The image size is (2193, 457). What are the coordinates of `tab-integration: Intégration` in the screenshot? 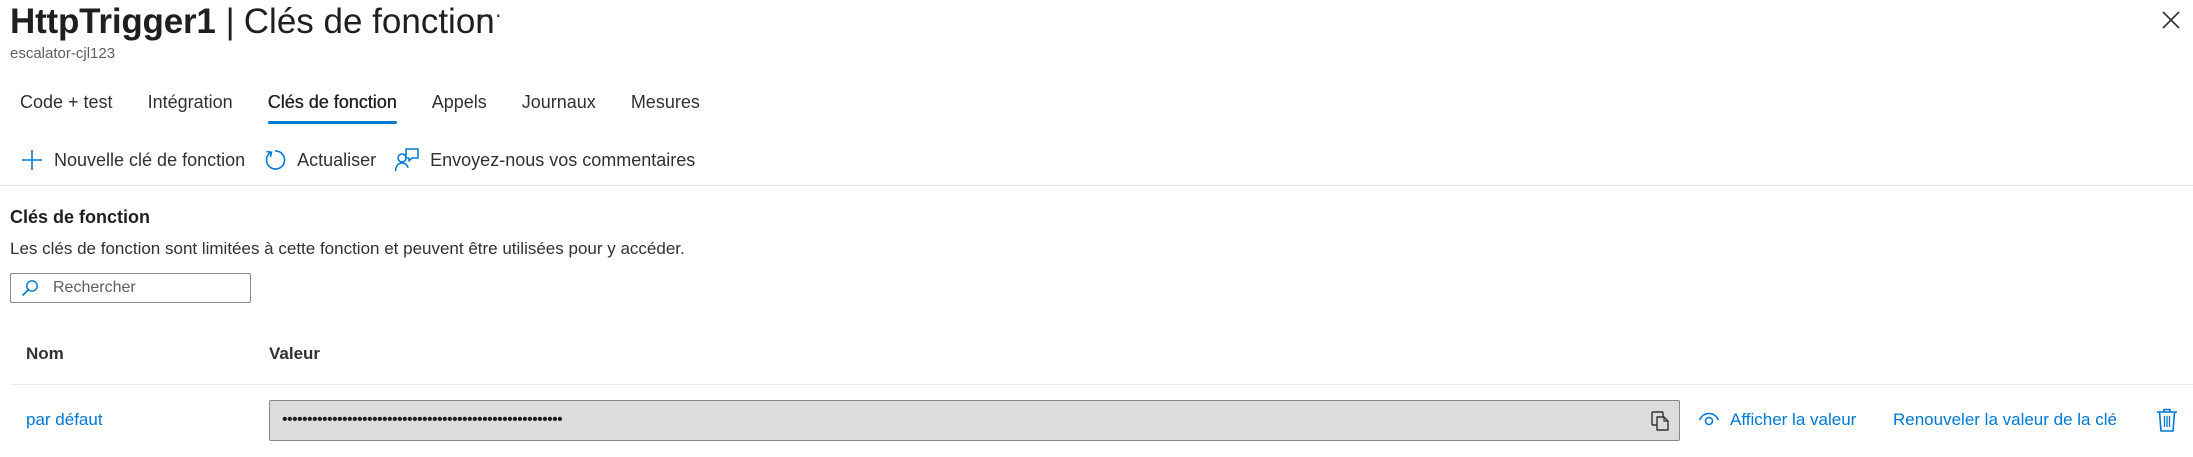 It's located at (190, 107).